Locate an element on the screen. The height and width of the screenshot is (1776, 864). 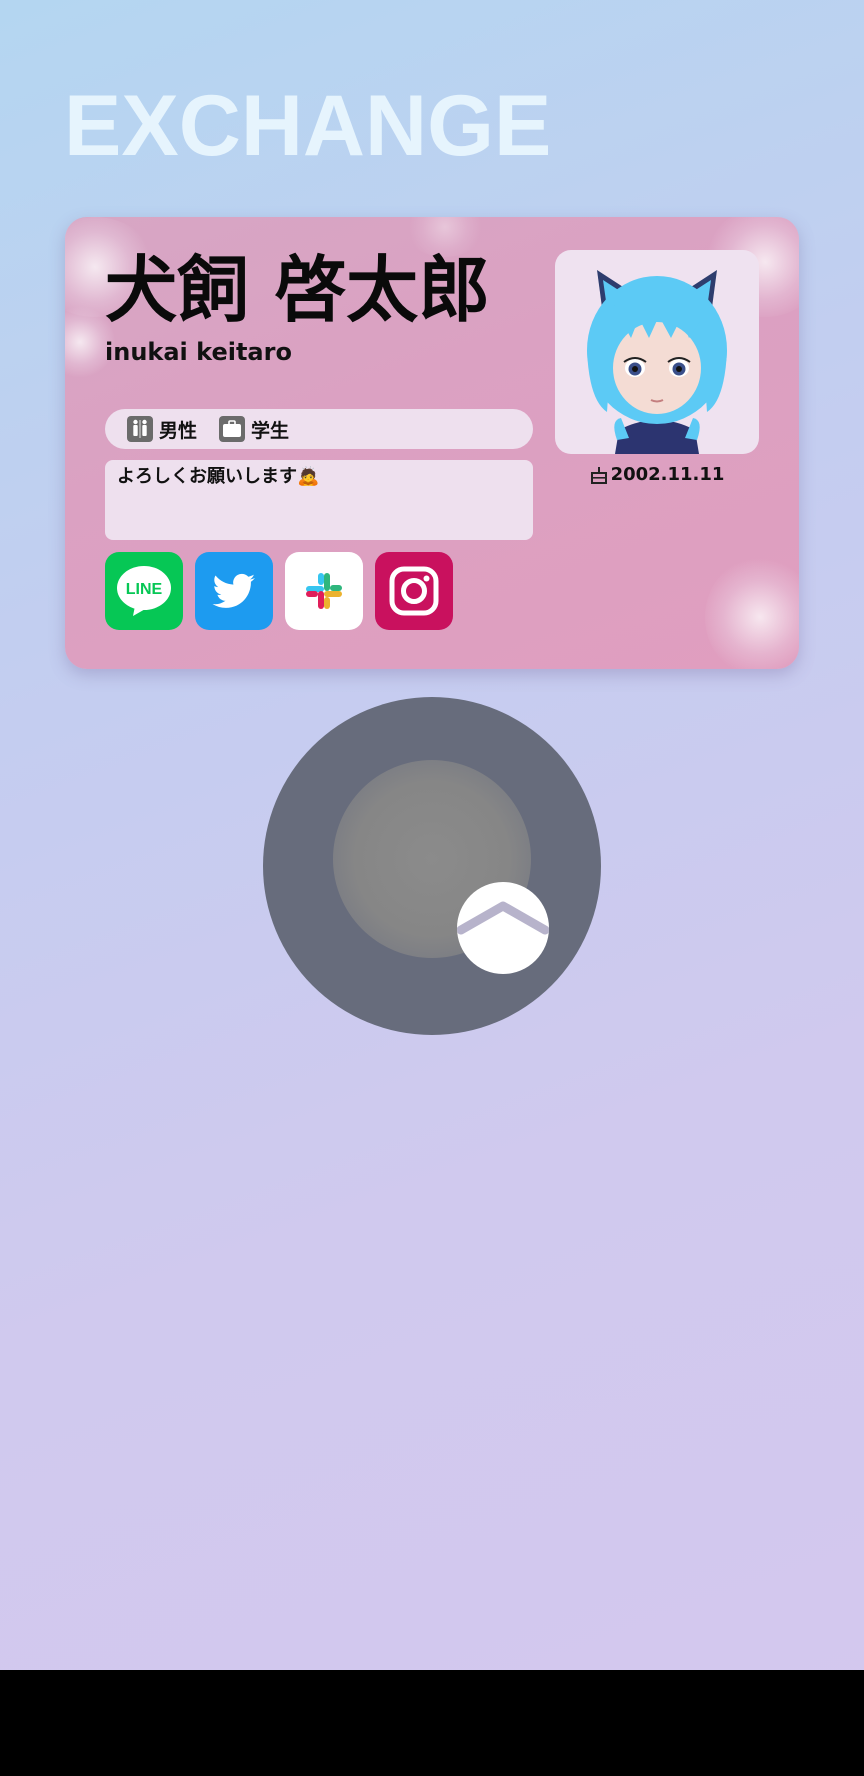
name-romaji: inukai keitaro is located at coordinates (198, 352).